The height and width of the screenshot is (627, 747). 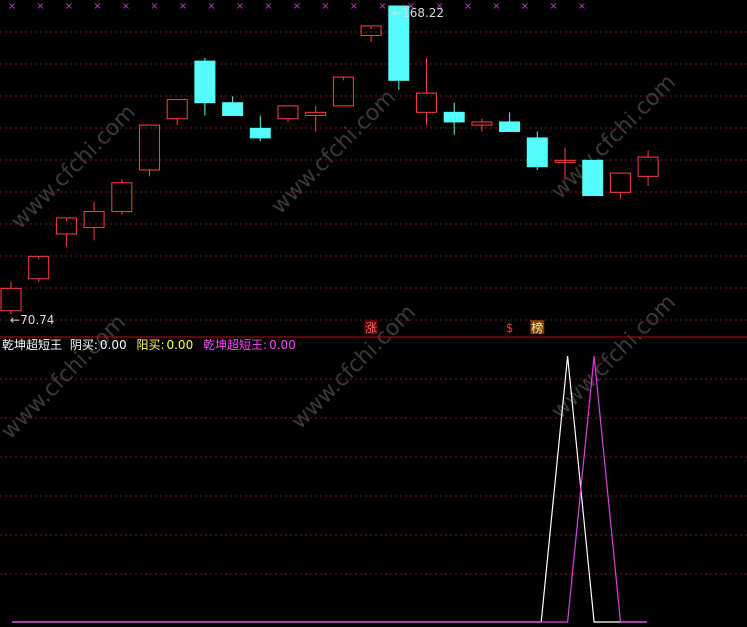 I want to click on signal-badge: 榜, so click(x=537, y=327).